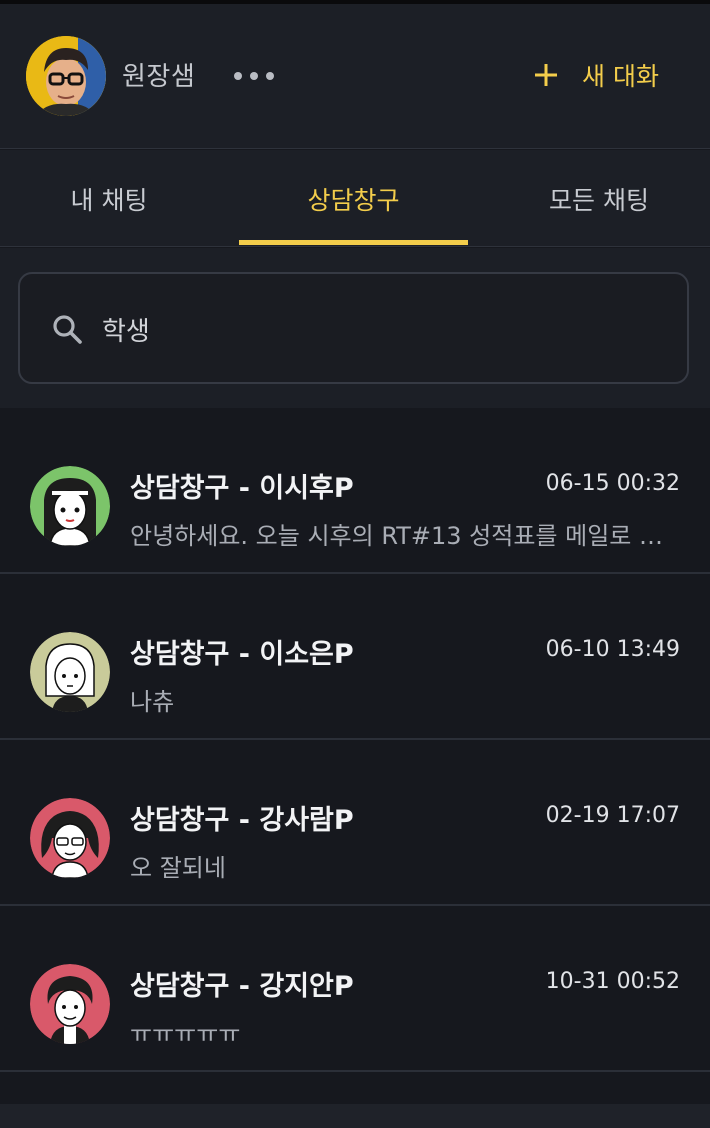 The image size is (710, 1128). What do you see at coordinates (355, 76) in the screenshot?
I see `app-header: 원장샘 새 대화` at bounding box center [355, 76].